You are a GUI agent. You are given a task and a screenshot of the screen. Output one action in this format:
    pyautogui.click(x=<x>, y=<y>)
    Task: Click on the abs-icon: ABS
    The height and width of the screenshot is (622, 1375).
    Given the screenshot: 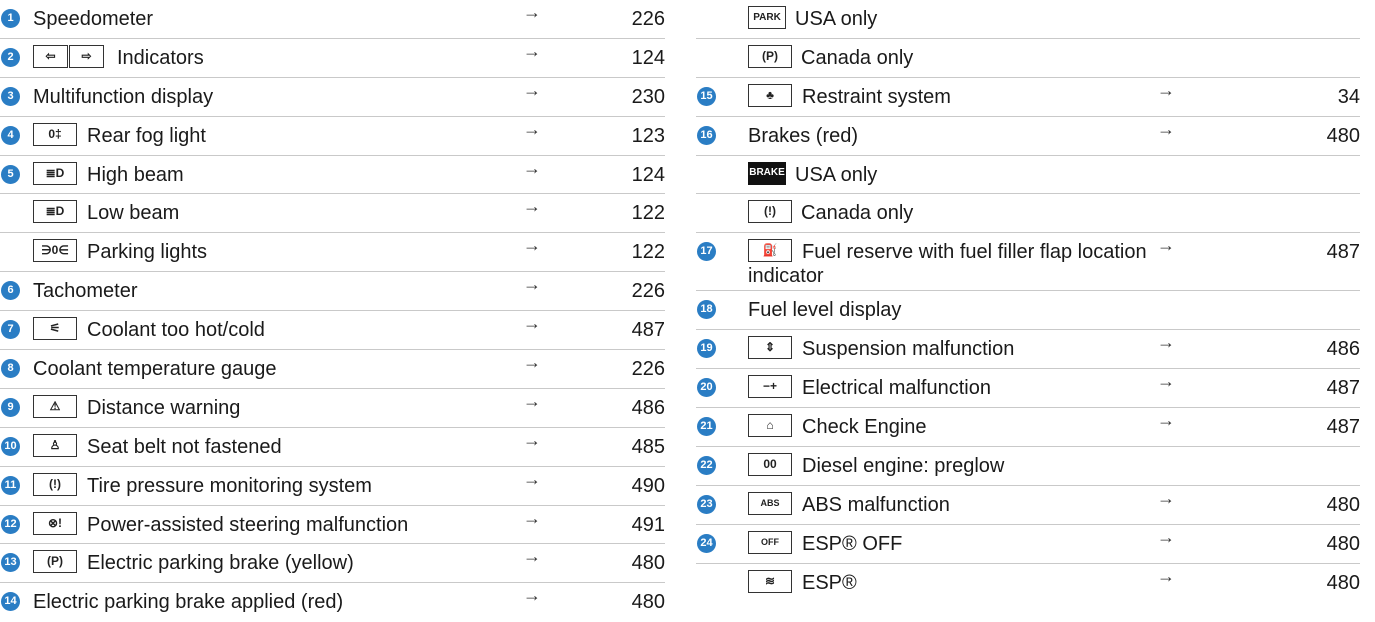 What is the action you would take?
    pyautogui.click(x=770, y=503)
    